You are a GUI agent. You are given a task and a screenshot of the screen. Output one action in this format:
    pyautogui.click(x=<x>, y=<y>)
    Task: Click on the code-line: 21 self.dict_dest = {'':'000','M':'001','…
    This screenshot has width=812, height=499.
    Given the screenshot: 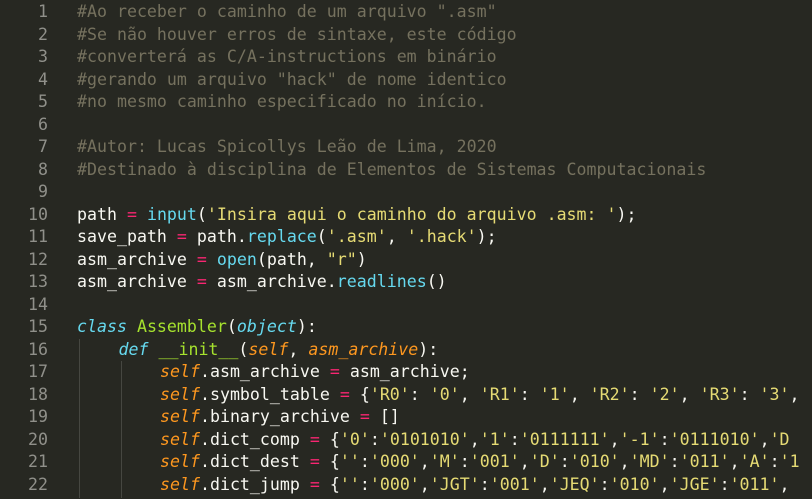 What is the action you would take?
    pyautogui.click(x=406, y=462)
    